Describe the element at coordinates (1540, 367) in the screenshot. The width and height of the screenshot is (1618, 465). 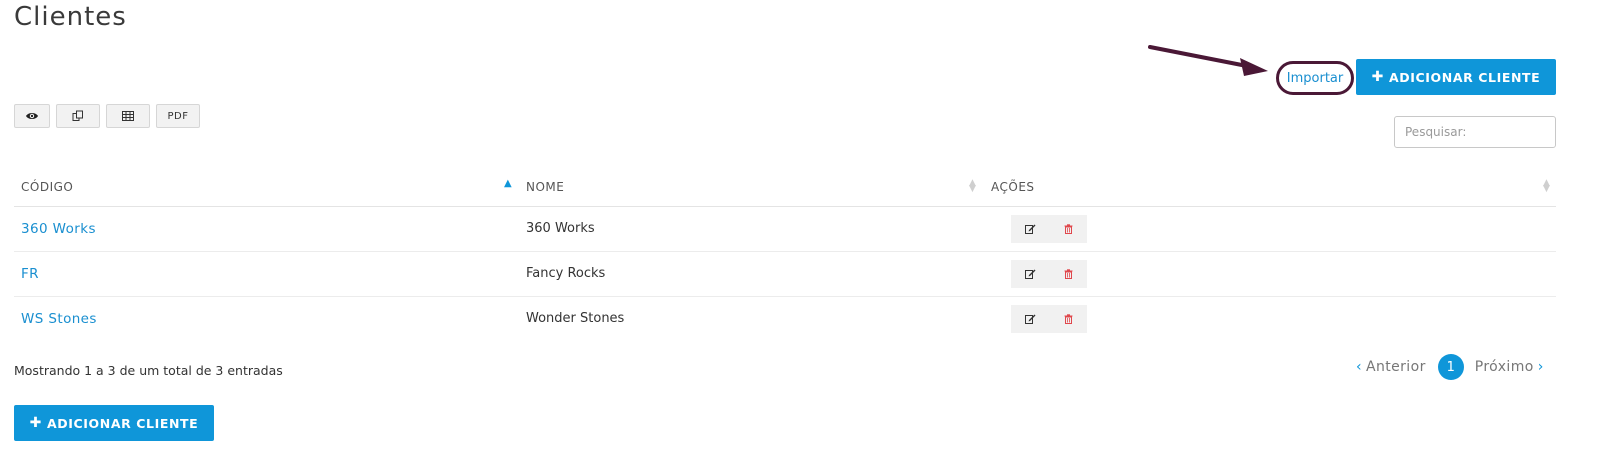
I see `chevron-right-icon: ›` at that location.